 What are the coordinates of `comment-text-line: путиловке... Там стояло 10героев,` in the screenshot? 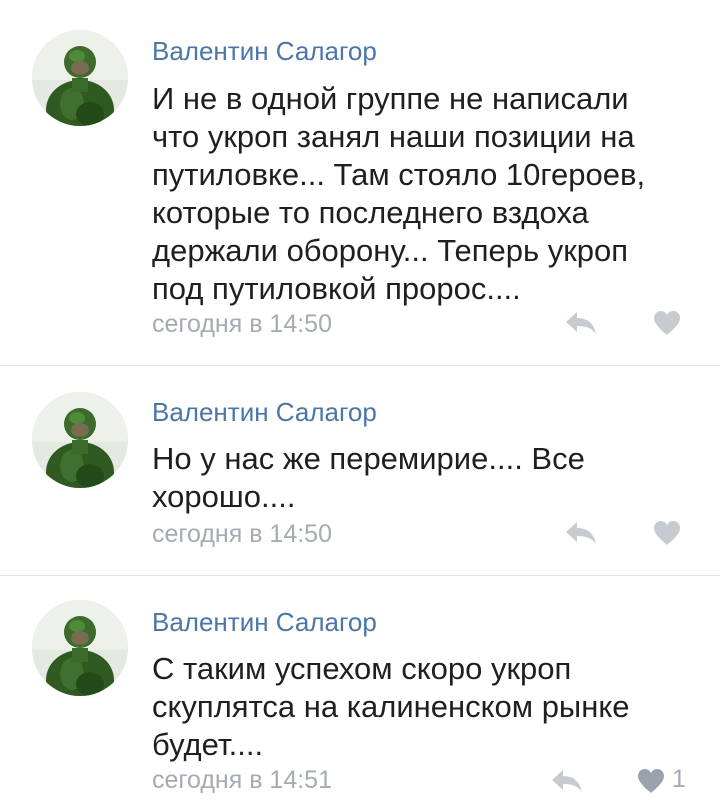 It's located at (399, 174).